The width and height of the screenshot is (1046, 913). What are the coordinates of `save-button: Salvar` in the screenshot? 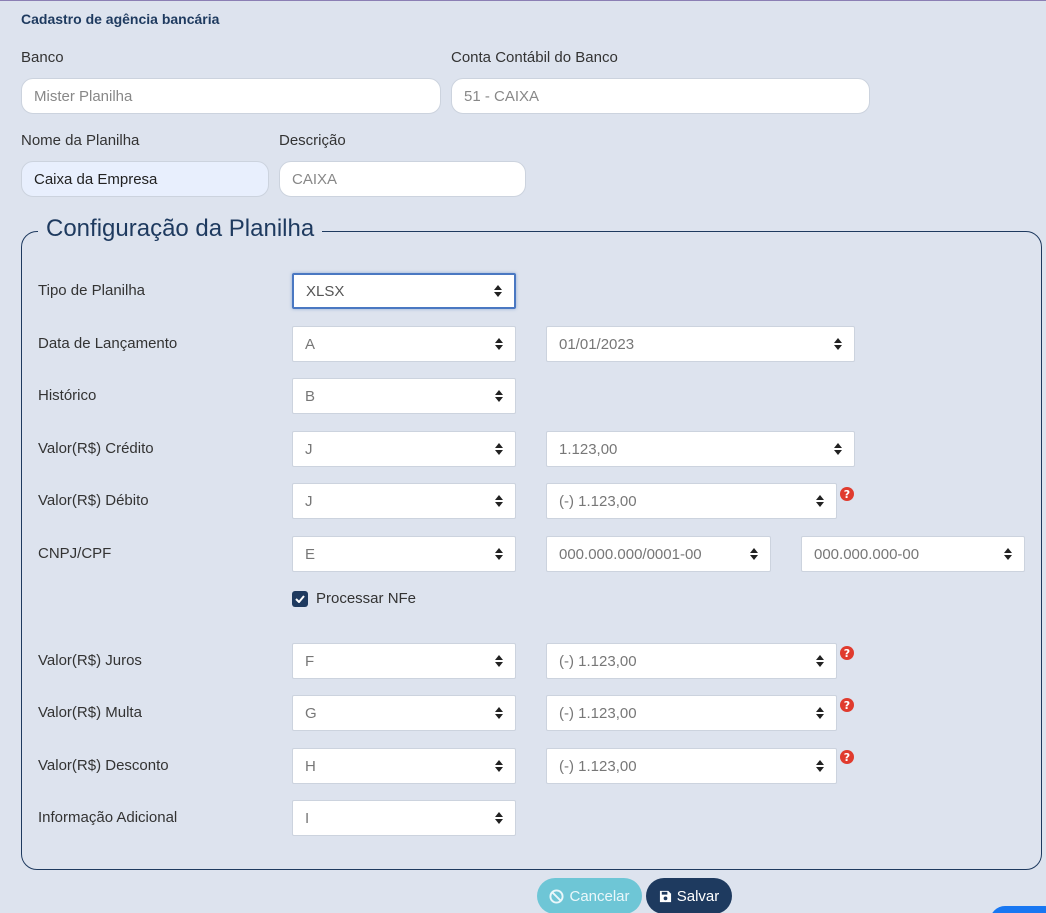 It's located at (689, 895).